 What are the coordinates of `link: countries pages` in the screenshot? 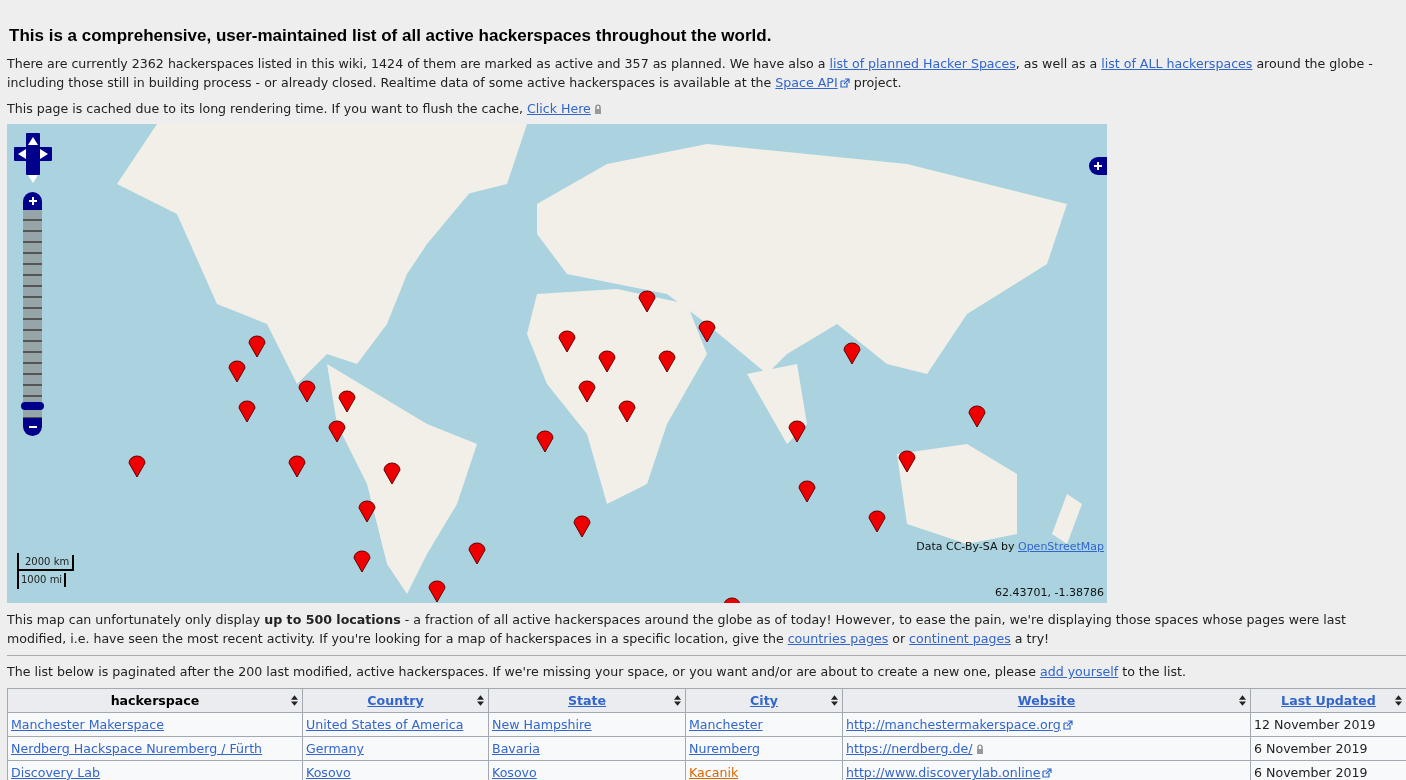 It's located at (838, 638).